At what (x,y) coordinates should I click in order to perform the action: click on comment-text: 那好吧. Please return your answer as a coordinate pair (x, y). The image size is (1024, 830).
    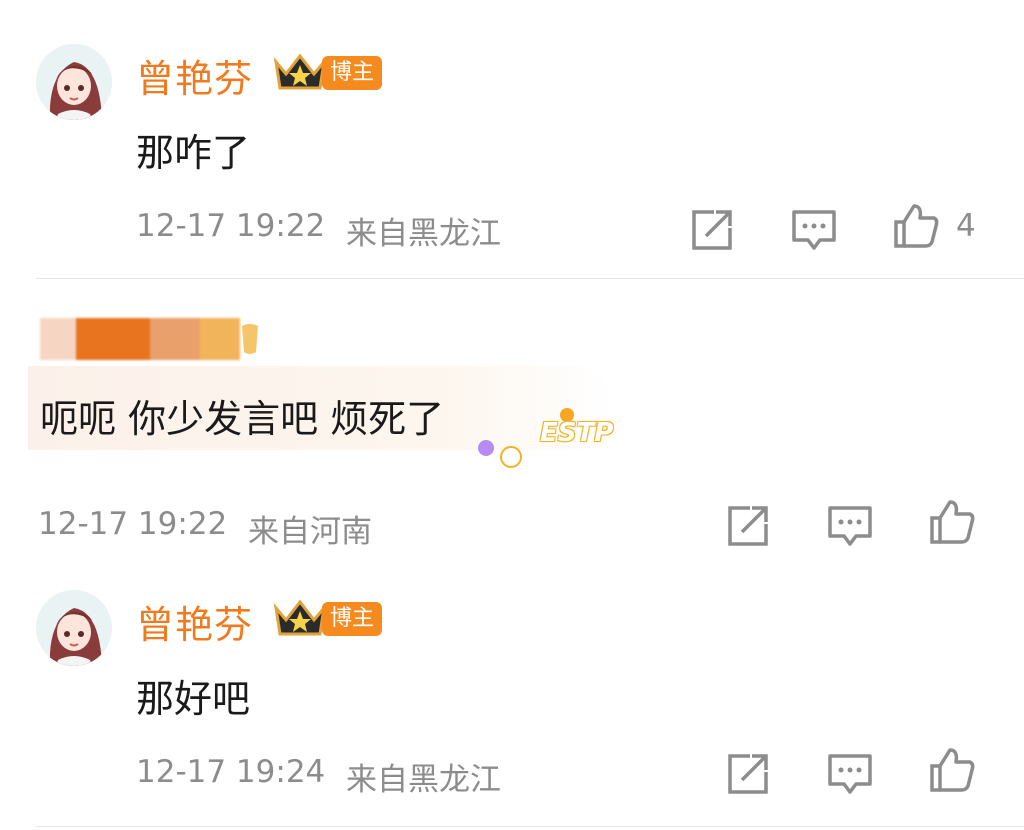
    Looking at the image, I should click on (193, 699).